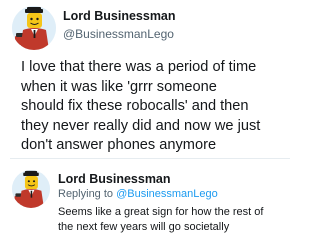 The image size is (320, 242). What do you see at coordinates (114, 179) in the screenshot?
I see `reply-author-name: Lord Businessman` at bounding box center [114, 179].